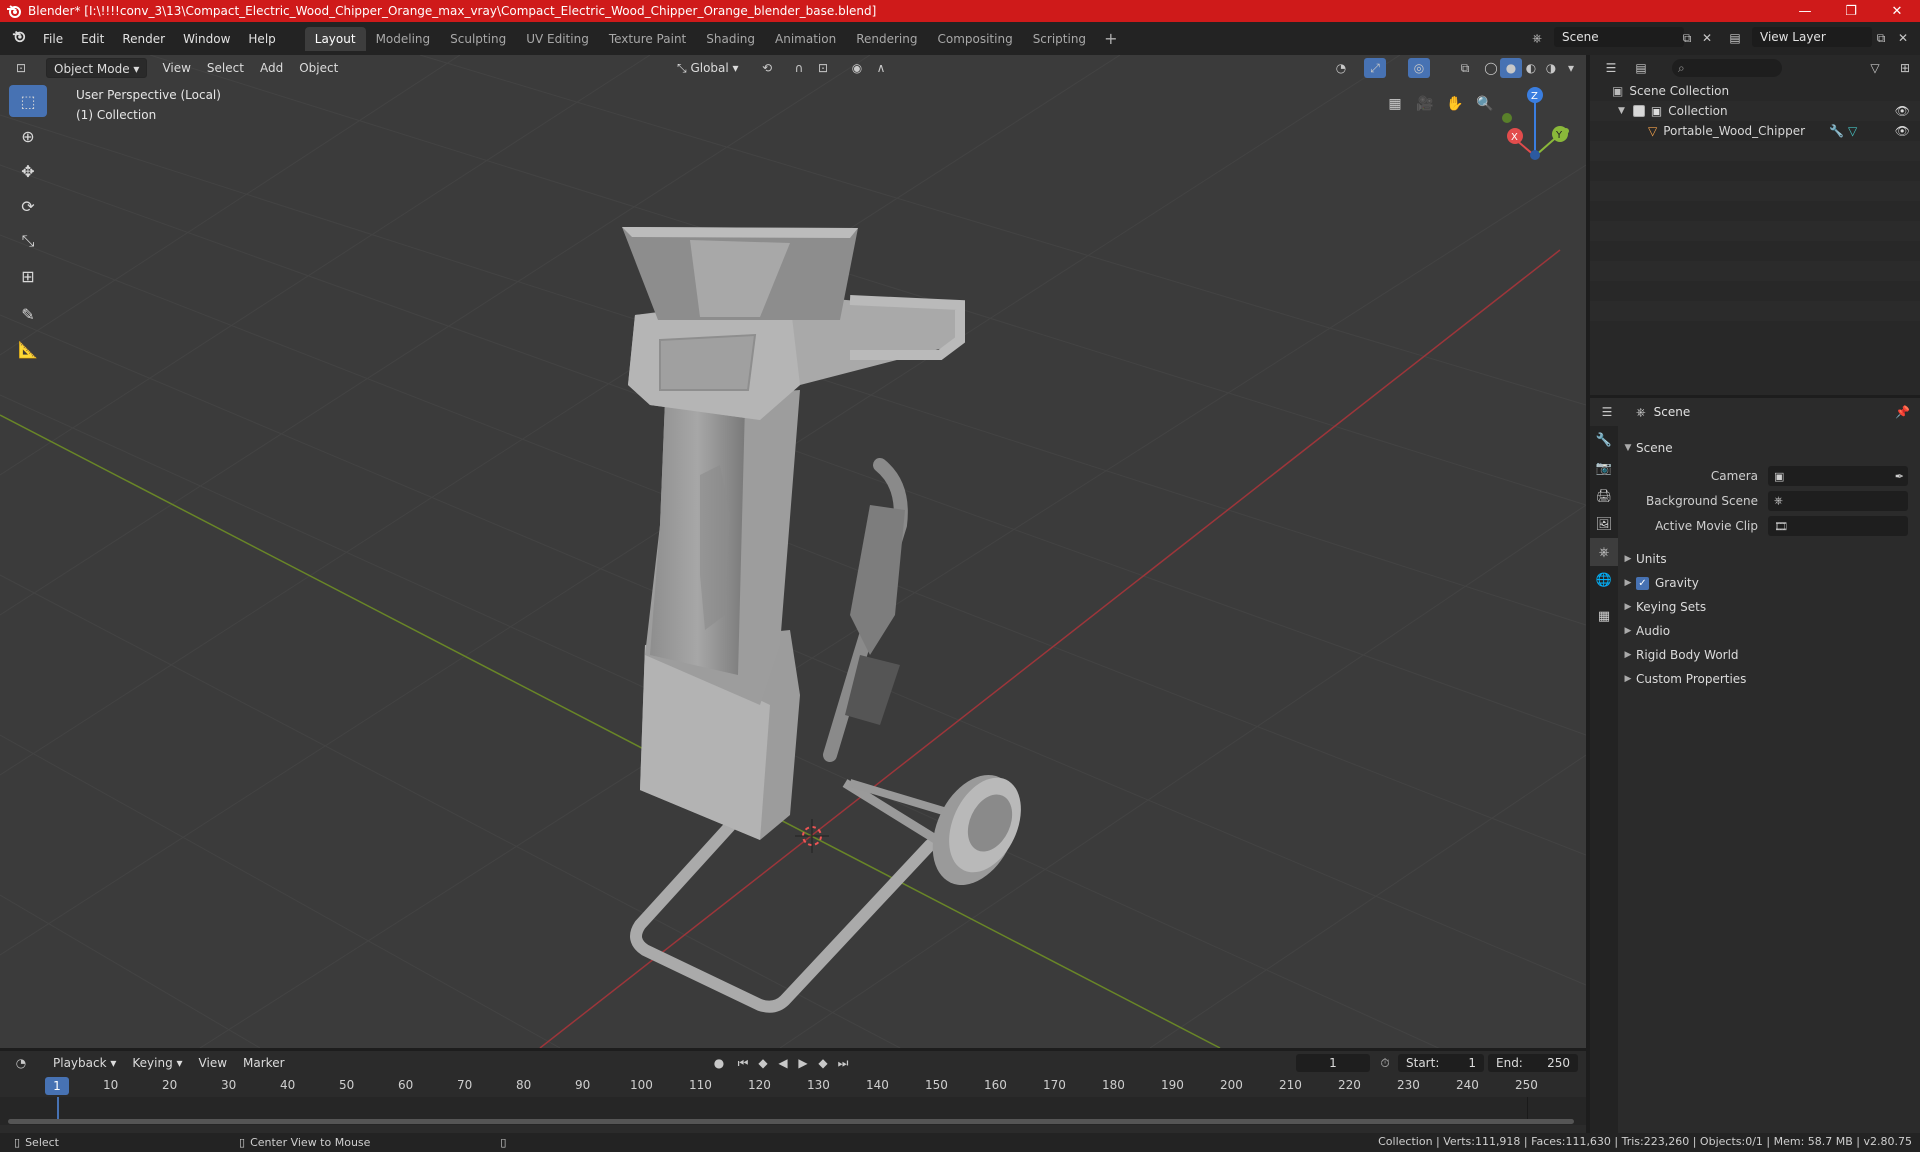  Describe the element at coordinates (1375, 68) in the screenshot. I see `gizmo-toggle-icon: ⤢` at that location.